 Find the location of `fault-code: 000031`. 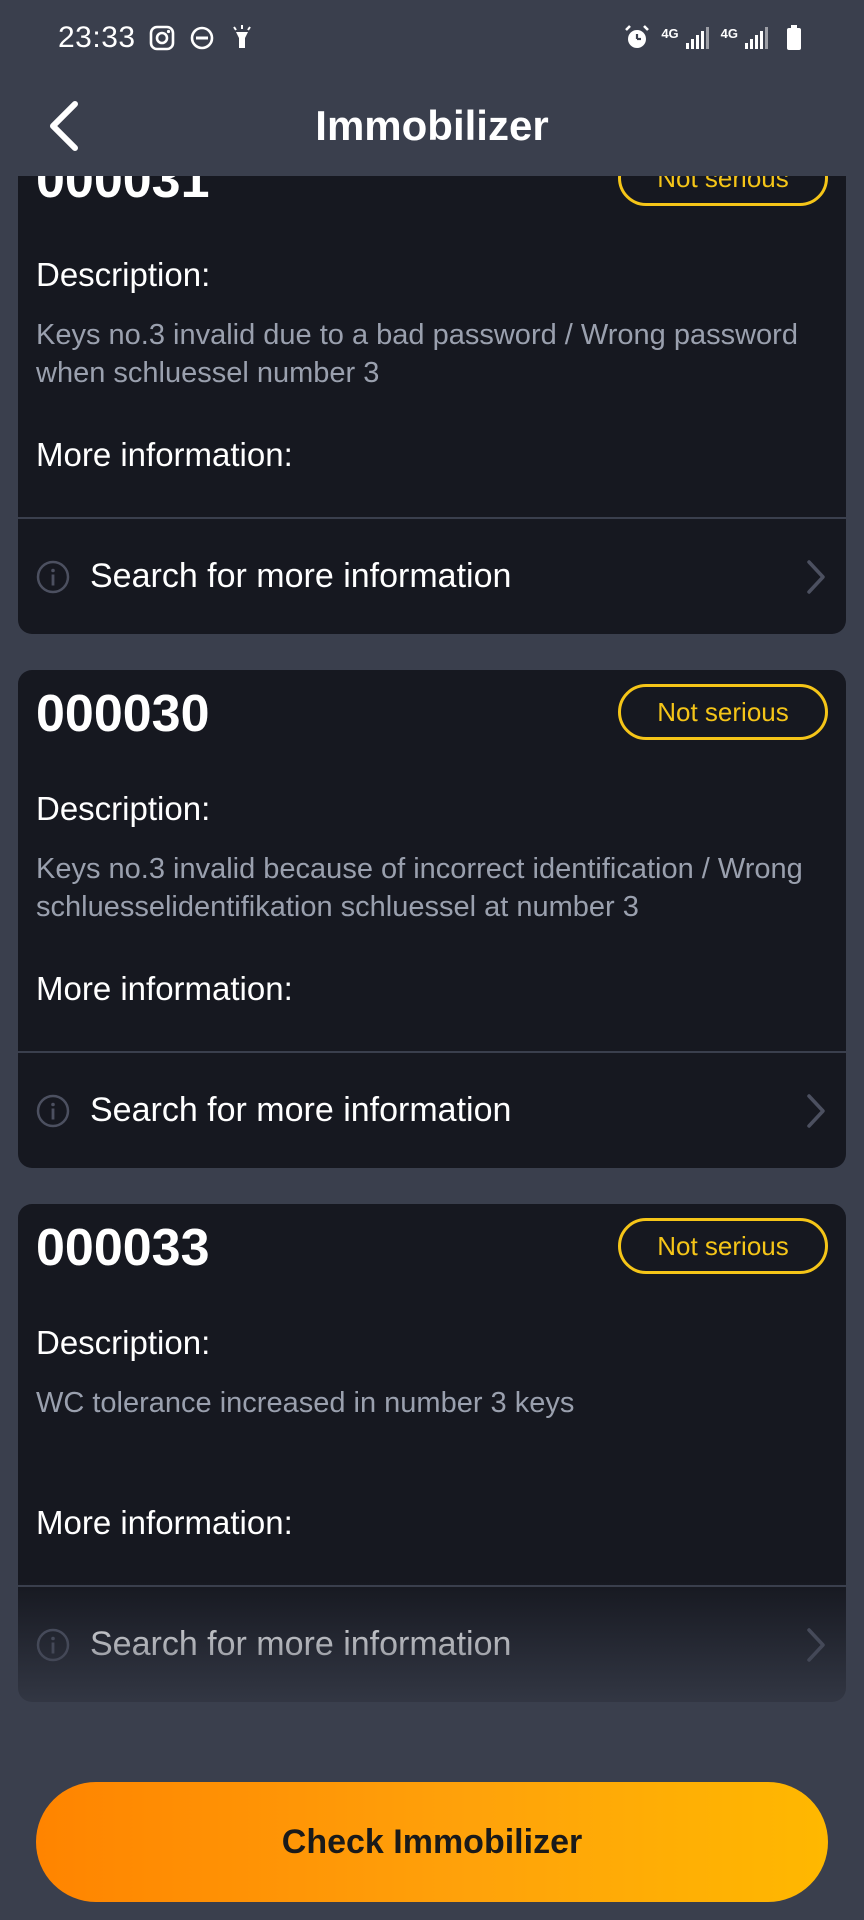

fault-code: 000031 is located at coordinates (123, 192).